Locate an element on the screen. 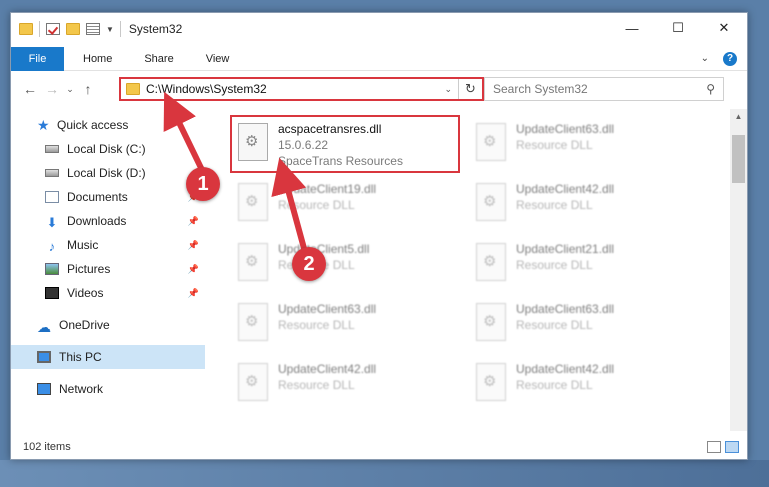  network-icon is located at coordinates (44, 389).